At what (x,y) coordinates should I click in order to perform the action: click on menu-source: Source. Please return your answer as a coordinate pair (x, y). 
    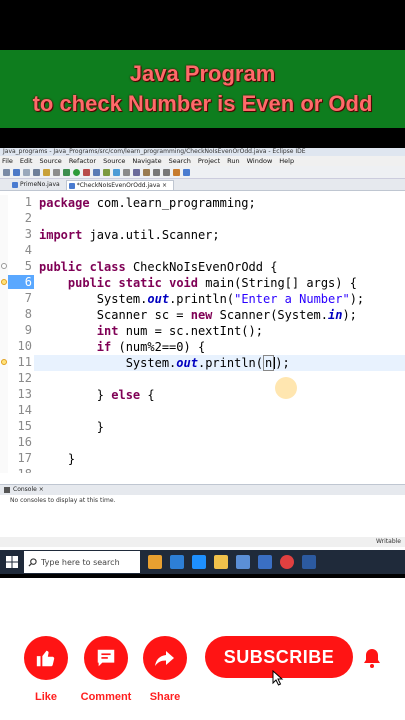
    Looking at the image, I should click on (50, 161).